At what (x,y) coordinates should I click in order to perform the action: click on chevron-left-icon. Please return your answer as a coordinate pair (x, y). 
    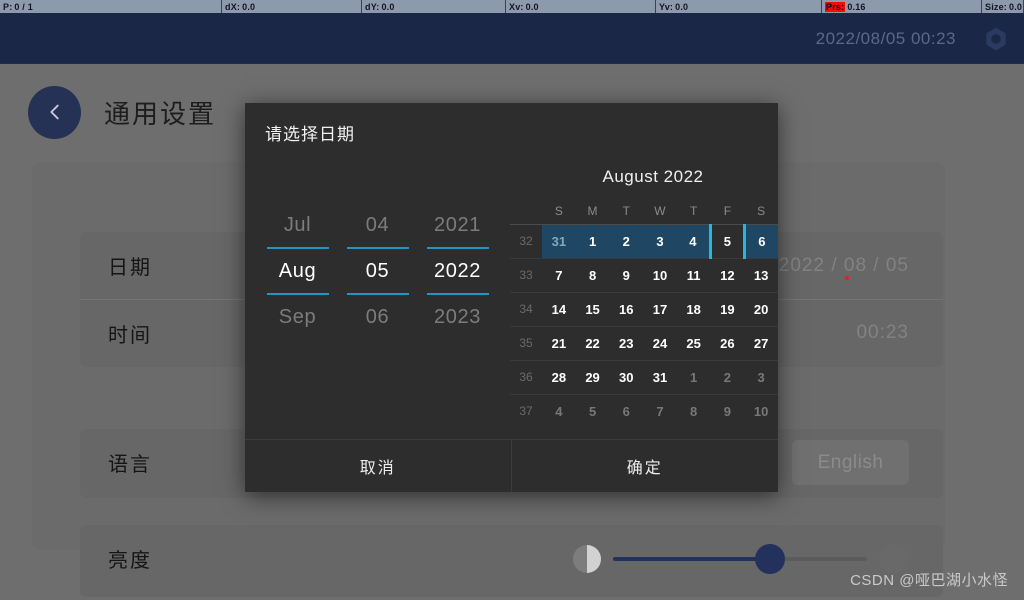
    Looking at the image, I should click on (54, 112).